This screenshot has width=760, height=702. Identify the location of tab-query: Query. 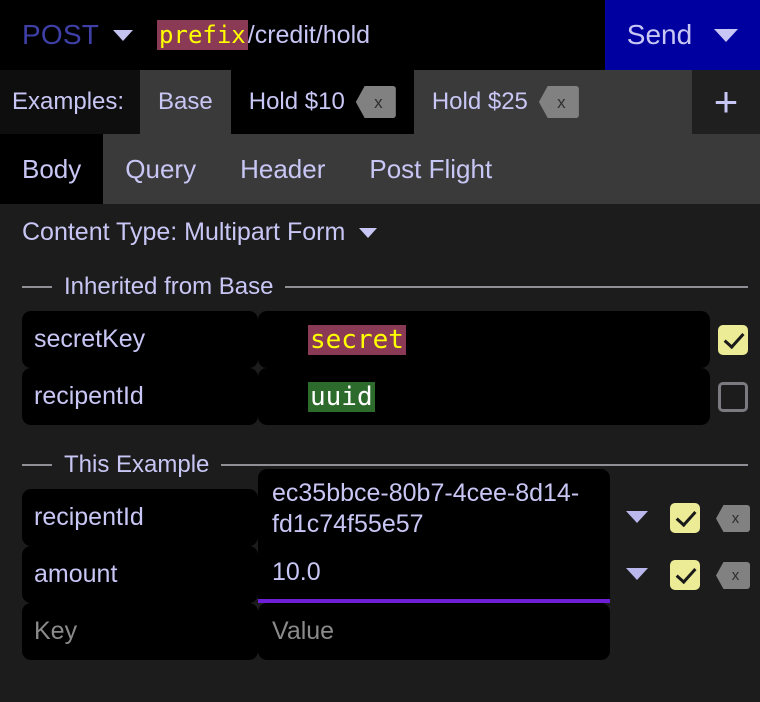
(160, 169).